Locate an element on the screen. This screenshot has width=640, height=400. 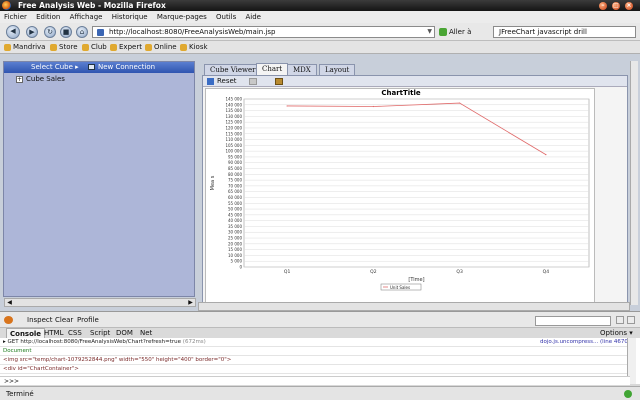
y-tick-label: 80 000 is located at coordinates (235, 174).